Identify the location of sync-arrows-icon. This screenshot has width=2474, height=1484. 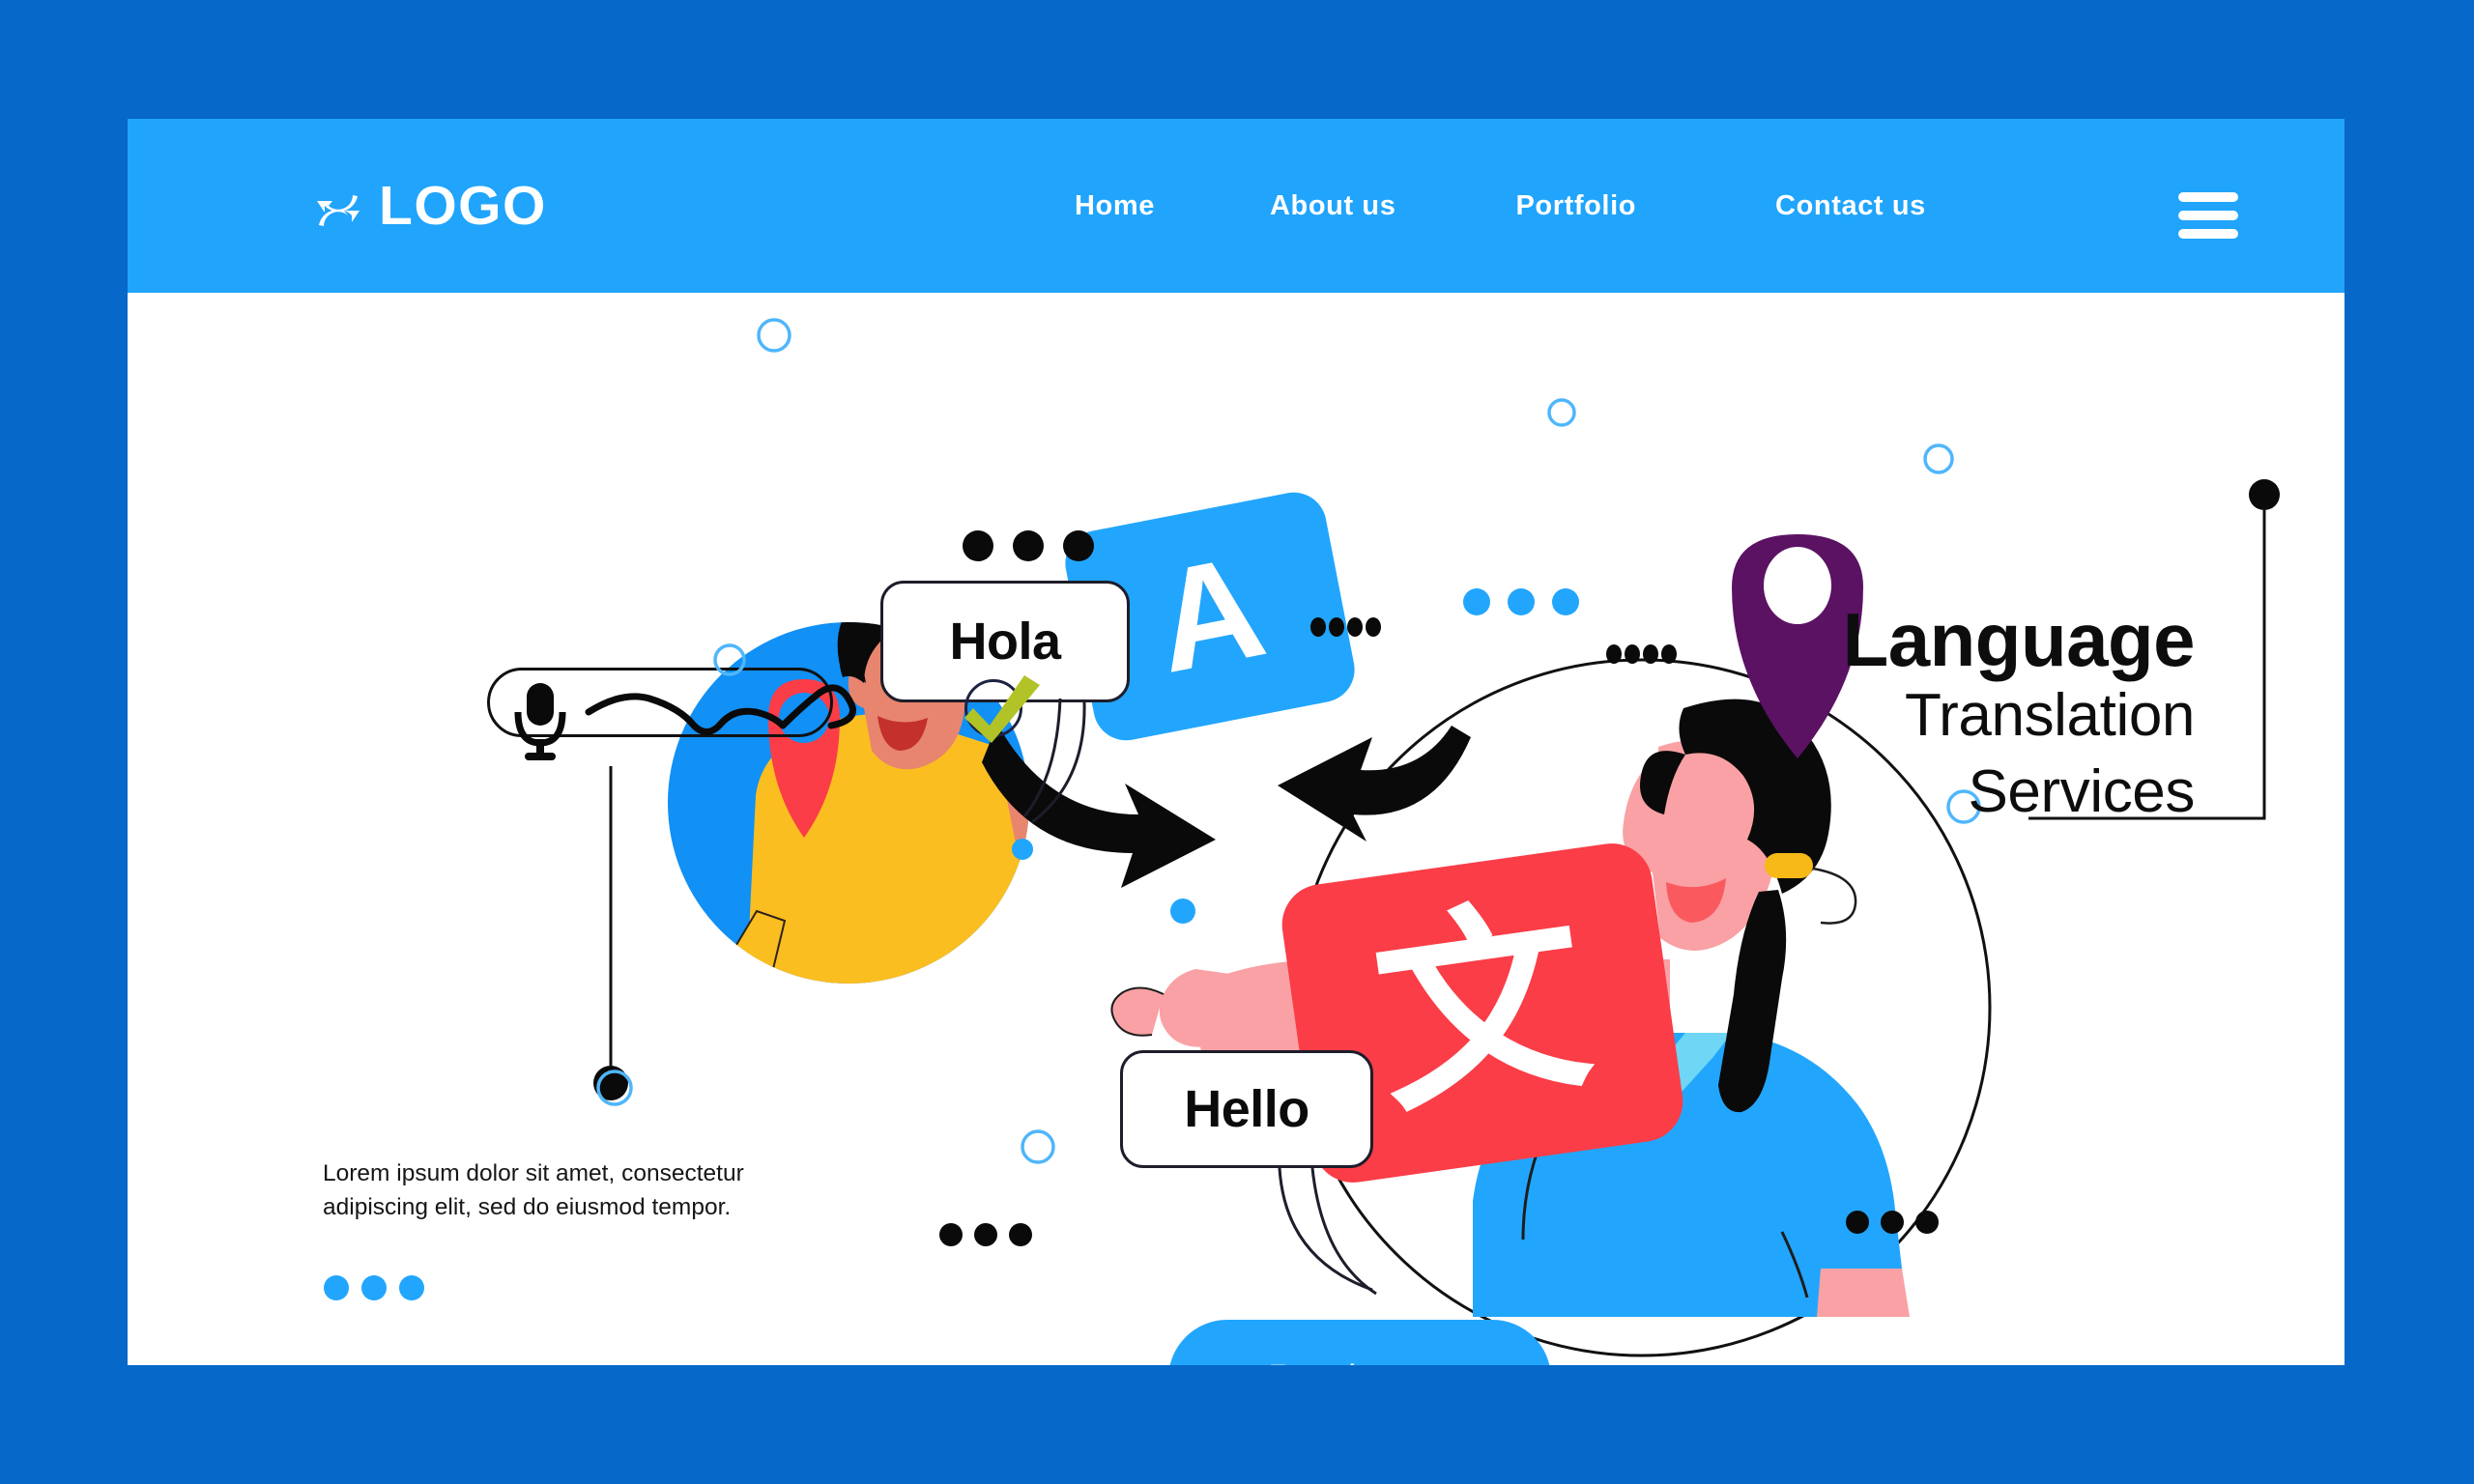
(339, 211).